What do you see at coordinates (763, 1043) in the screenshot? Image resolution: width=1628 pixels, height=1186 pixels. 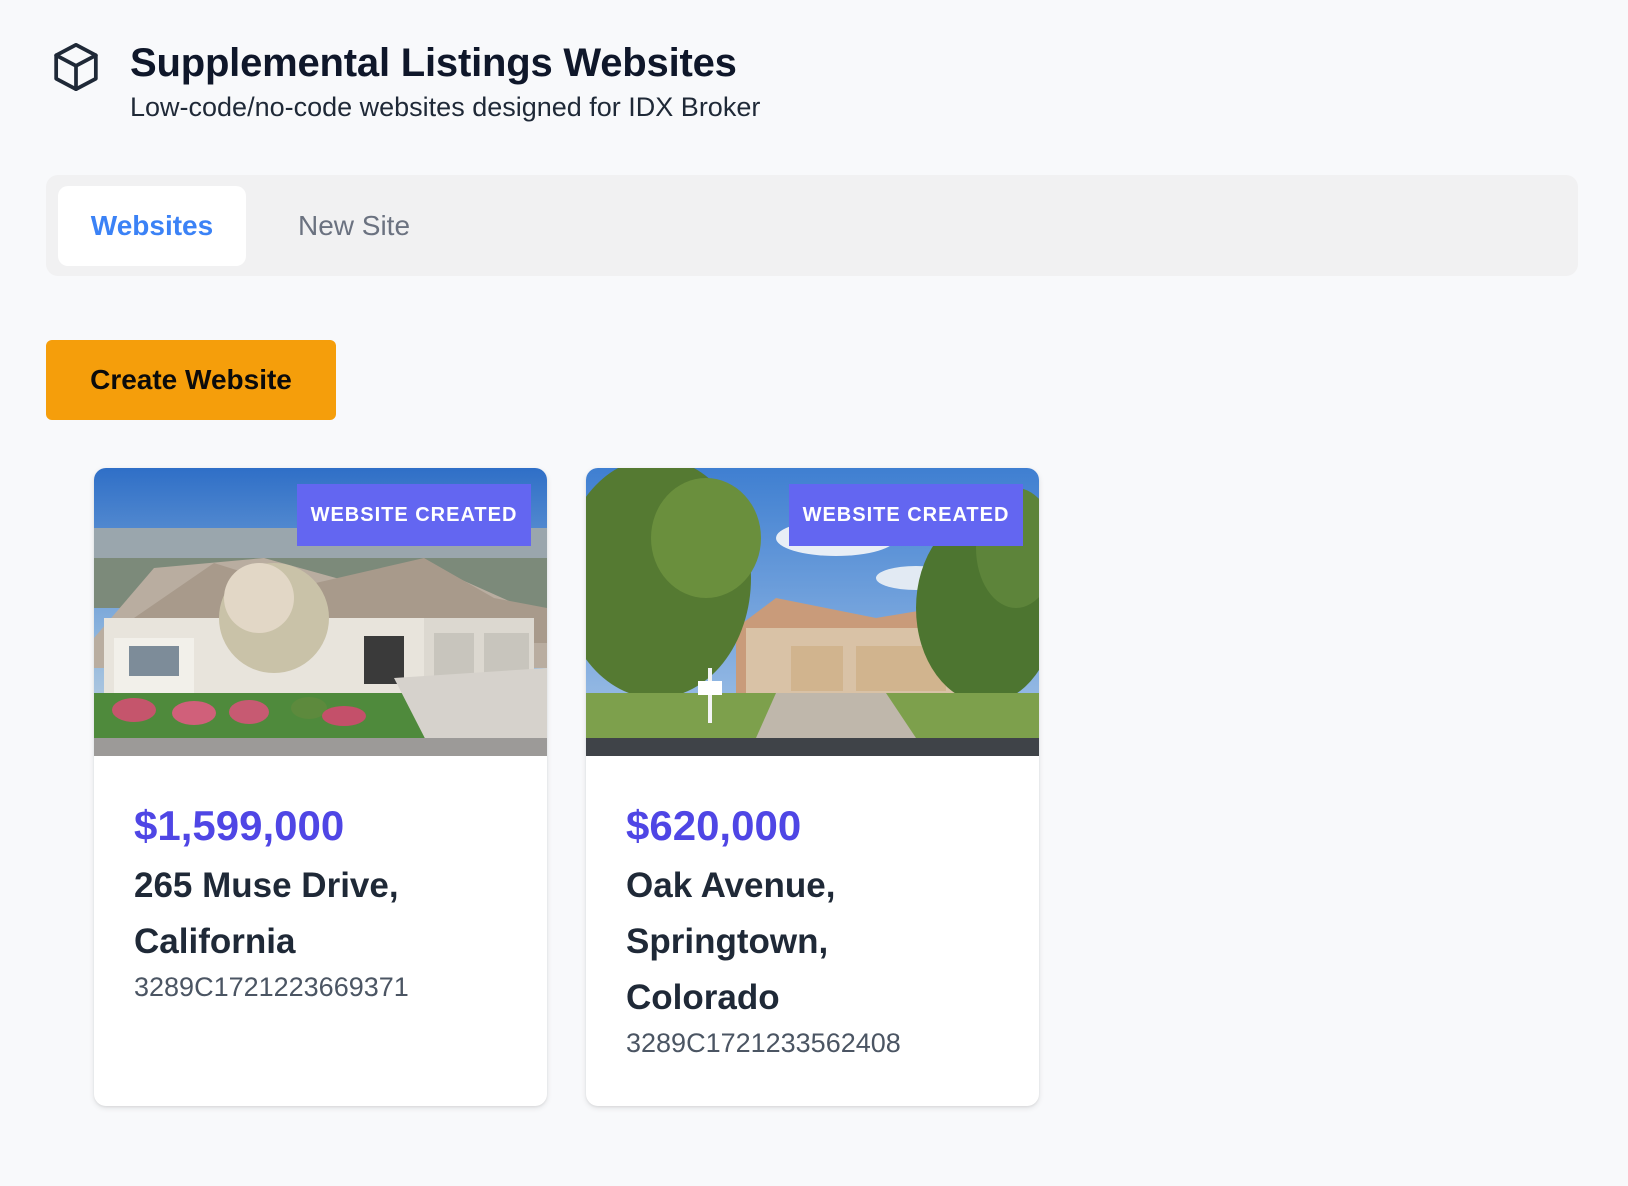 I see `listing-id: 3289C1721233562408` at bounding box center [763, 1043].